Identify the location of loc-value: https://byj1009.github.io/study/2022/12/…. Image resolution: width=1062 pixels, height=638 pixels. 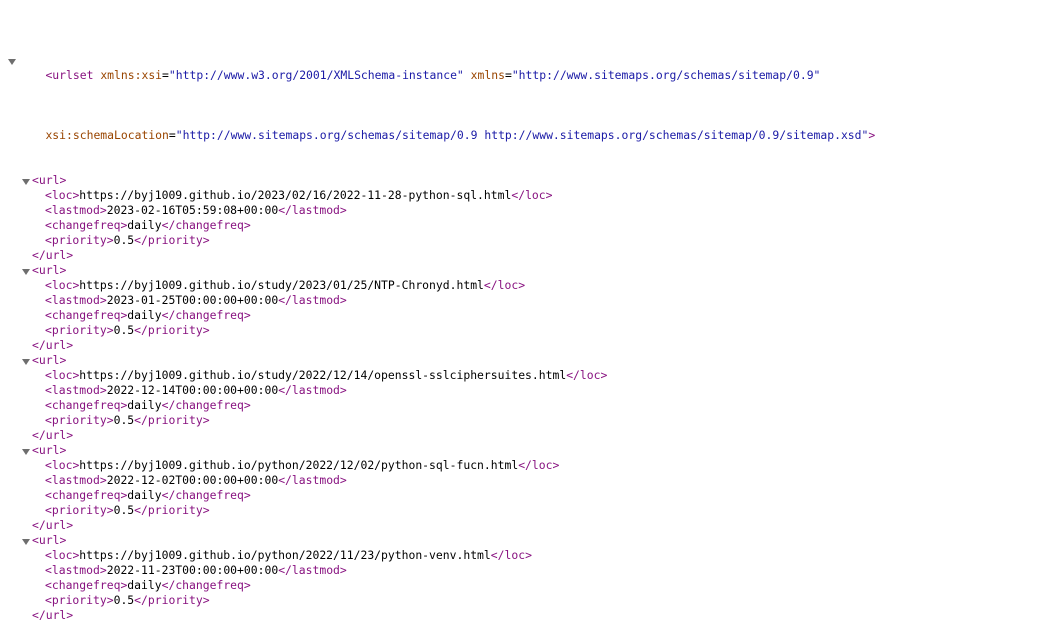
(323, 375).